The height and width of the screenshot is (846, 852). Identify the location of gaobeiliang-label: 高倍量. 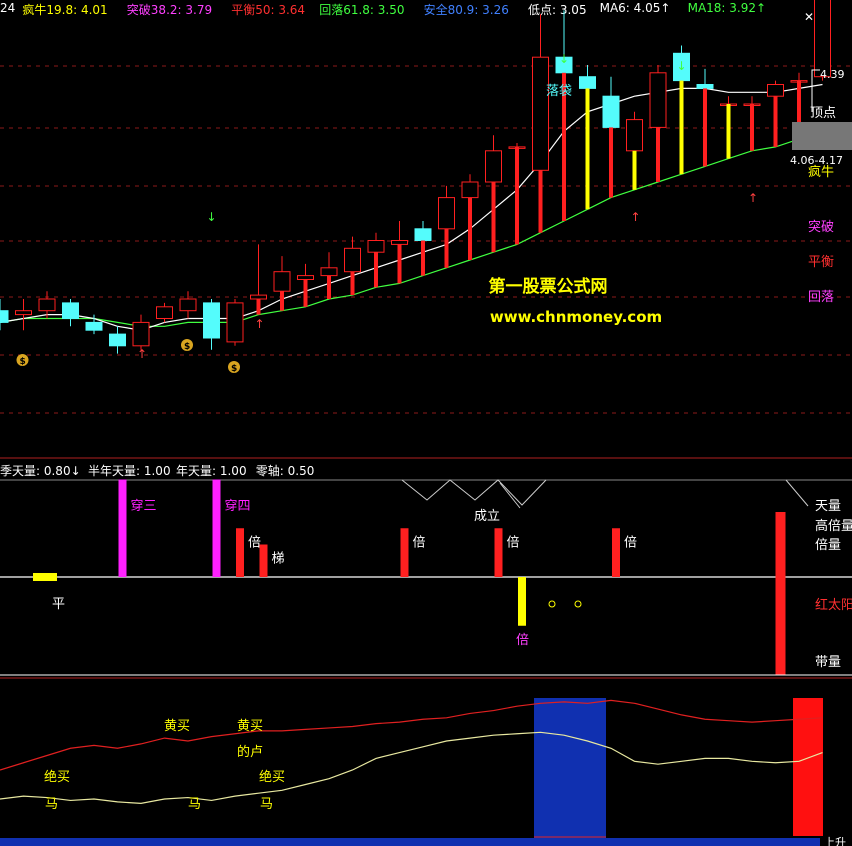
(833, 526).